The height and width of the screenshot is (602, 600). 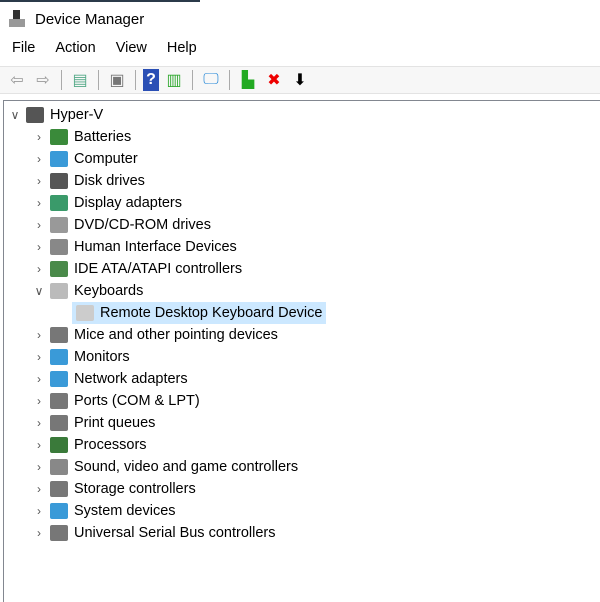 I want to click on tree-item-category: › DVD/CD-ROM drives, so click(x=123, y=225).